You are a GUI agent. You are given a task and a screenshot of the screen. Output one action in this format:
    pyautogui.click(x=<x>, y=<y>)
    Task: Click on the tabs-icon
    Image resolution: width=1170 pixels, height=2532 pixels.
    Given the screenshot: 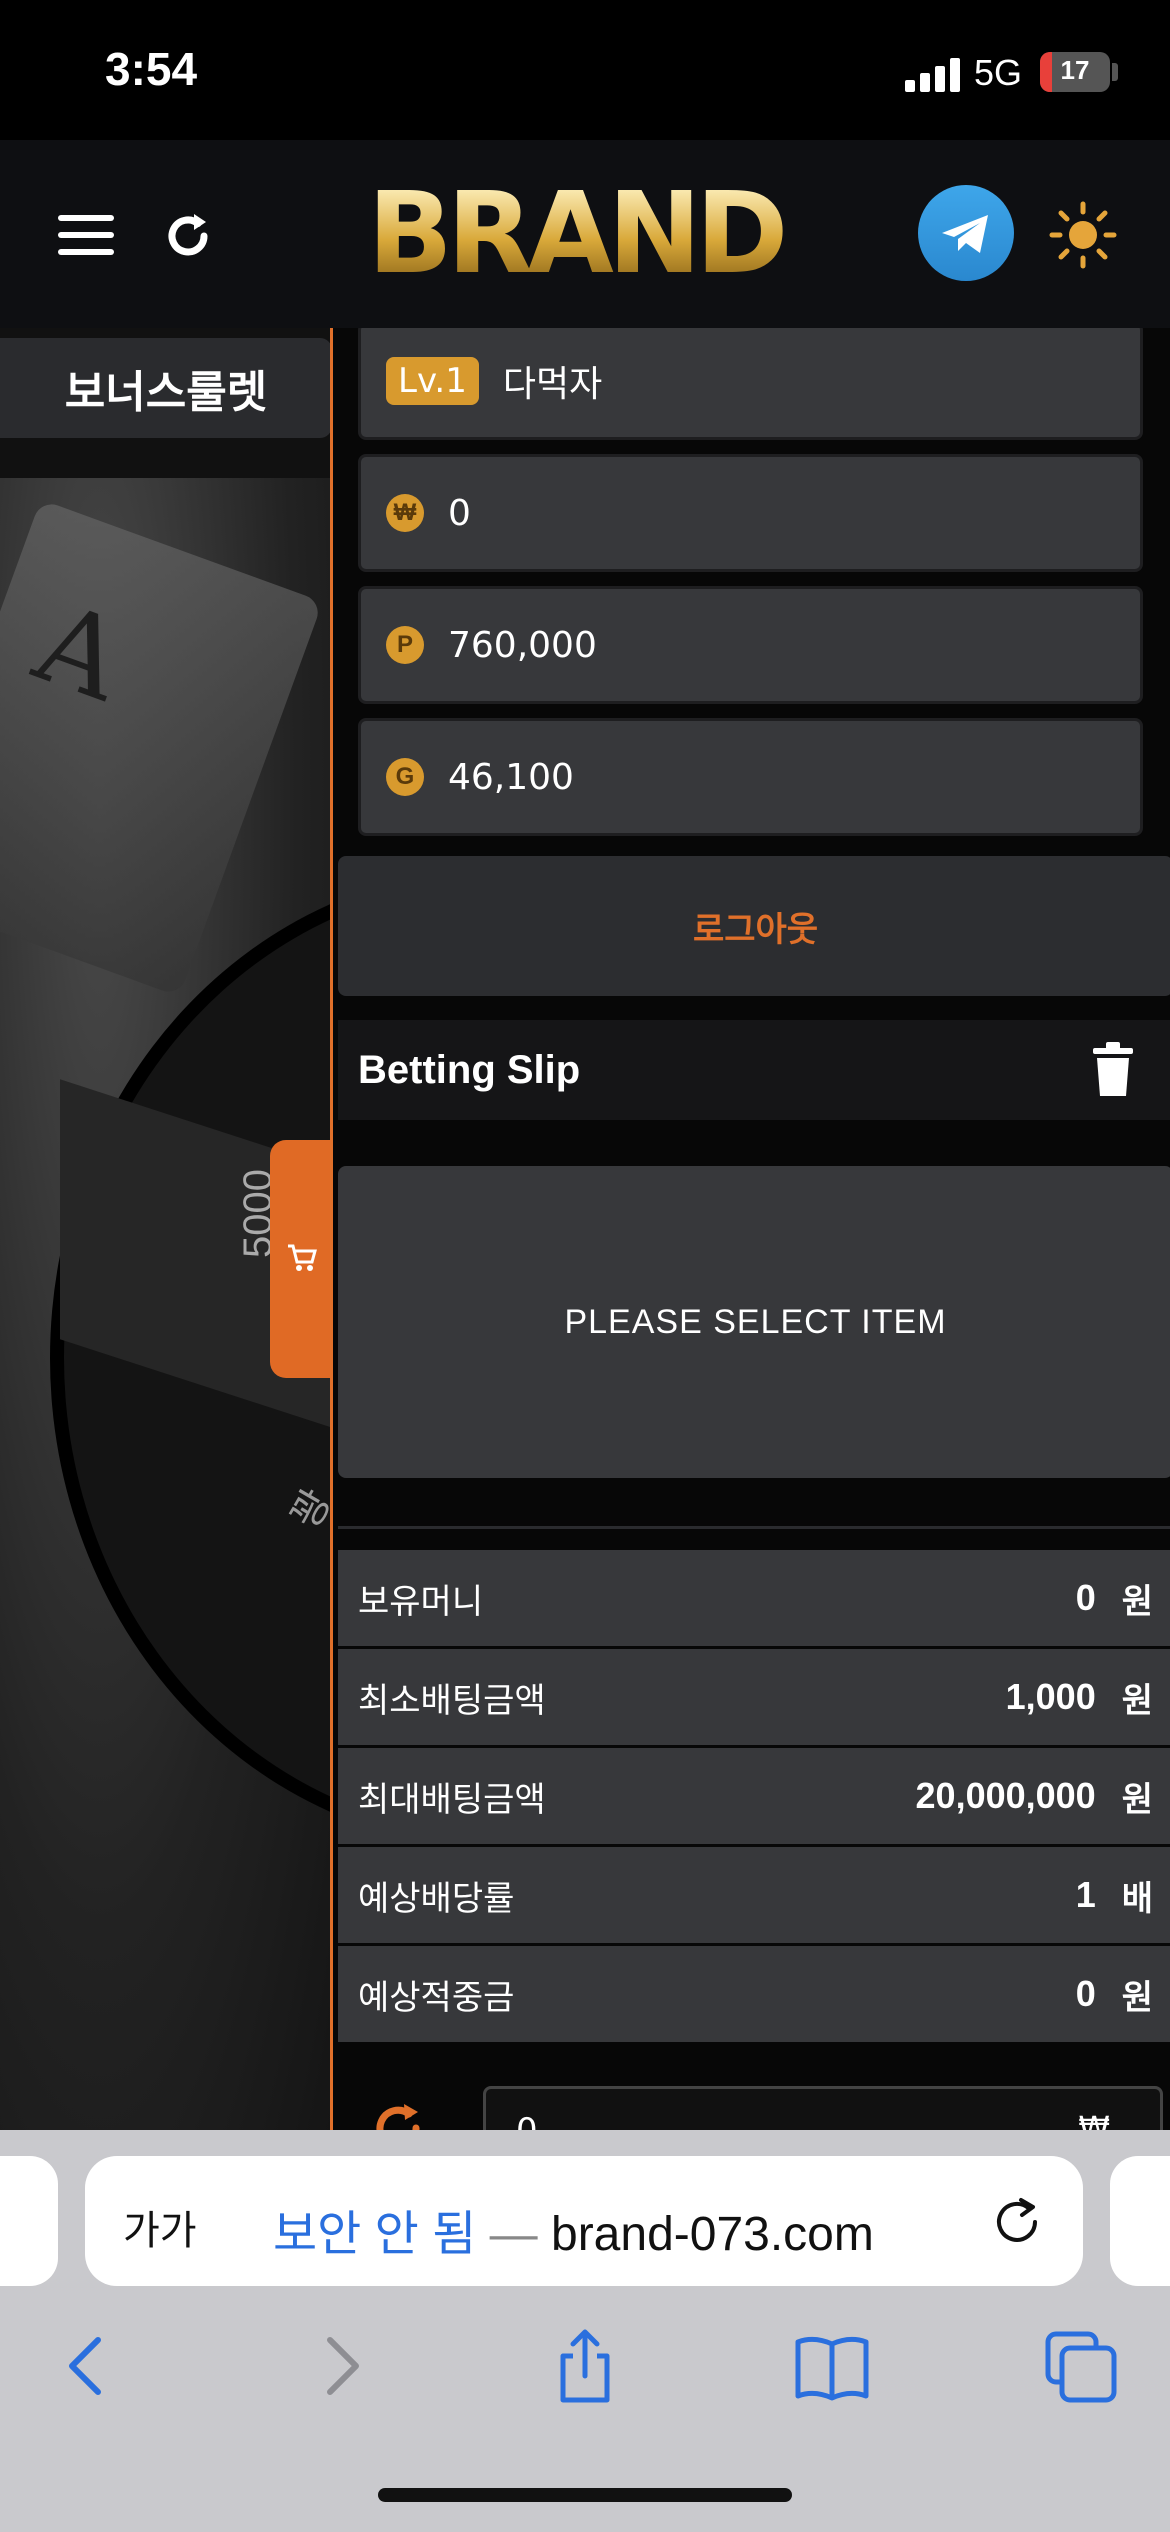 What is the action you would take?
    pyautogui.click(x=1080, y=2366)
    